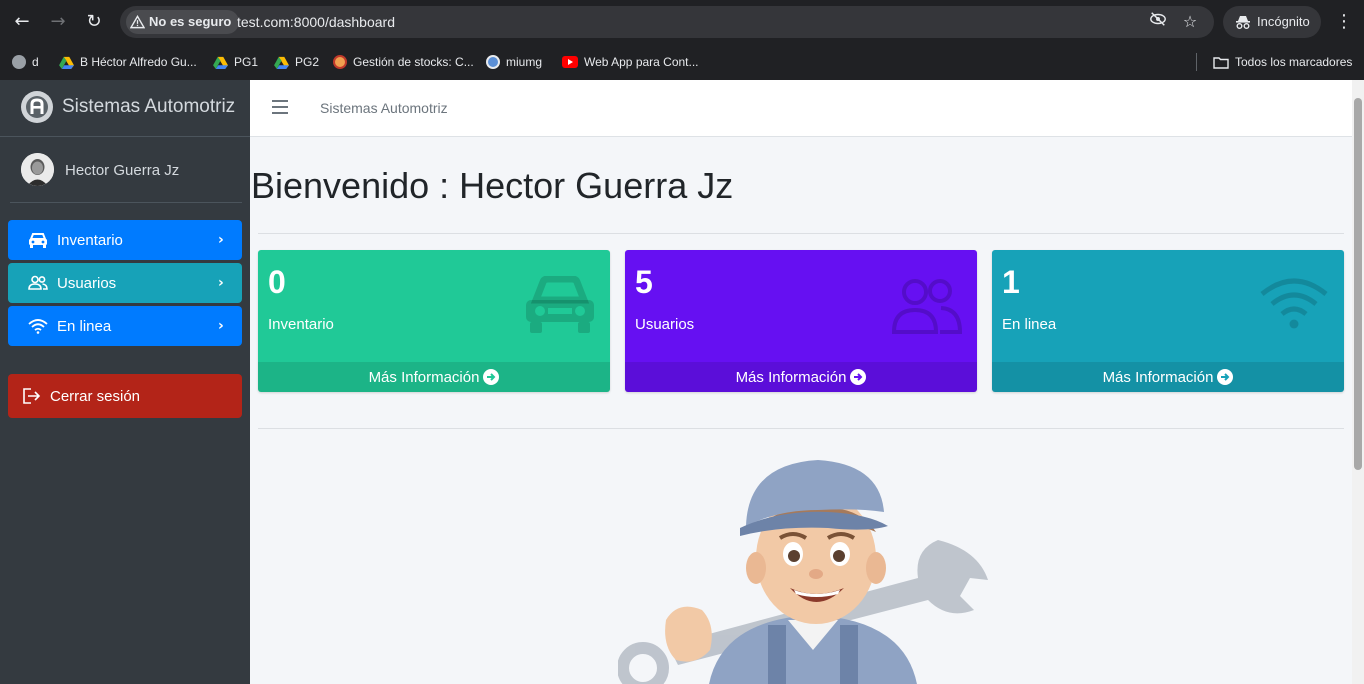 This screenshot has width=1364, height=684. Describe the element at coordinates (801, 321) in the screenshot. I see `stat-box-usuarios: 5 Usuarios Más Información` at that location.